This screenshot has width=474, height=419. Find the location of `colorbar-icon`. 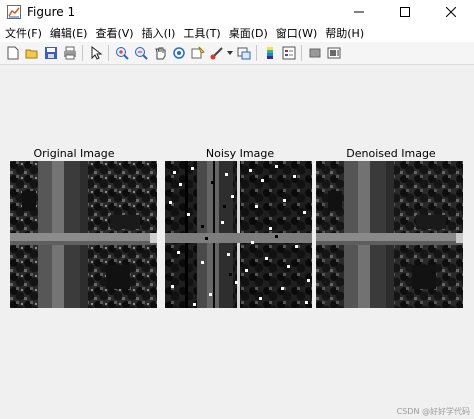

colorbar-icon is located at coordinates (269, 53).